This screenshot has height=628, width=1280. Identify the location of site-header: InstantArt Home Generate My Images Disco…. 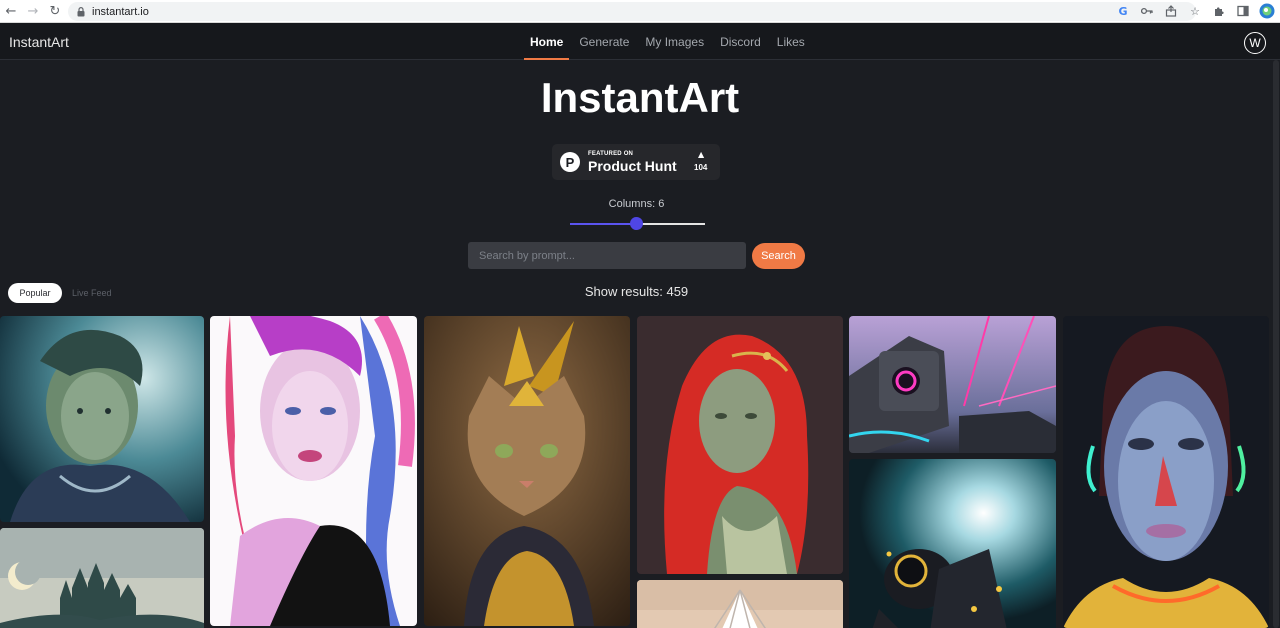
(640, 41).